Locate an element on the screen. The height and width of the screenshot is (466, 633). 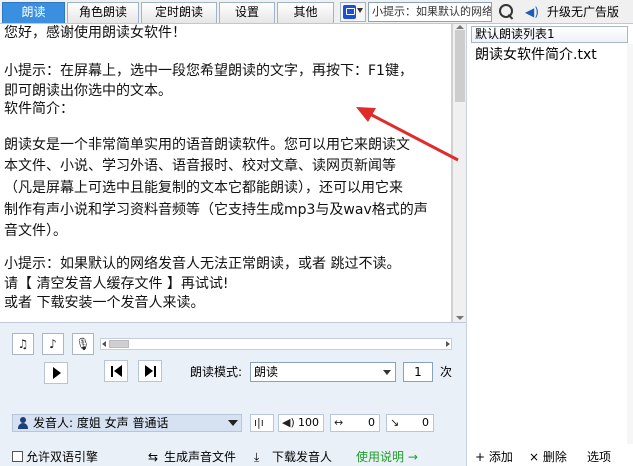
upgrade-label: 升级无广告版 is located at coordinates (583, 12).